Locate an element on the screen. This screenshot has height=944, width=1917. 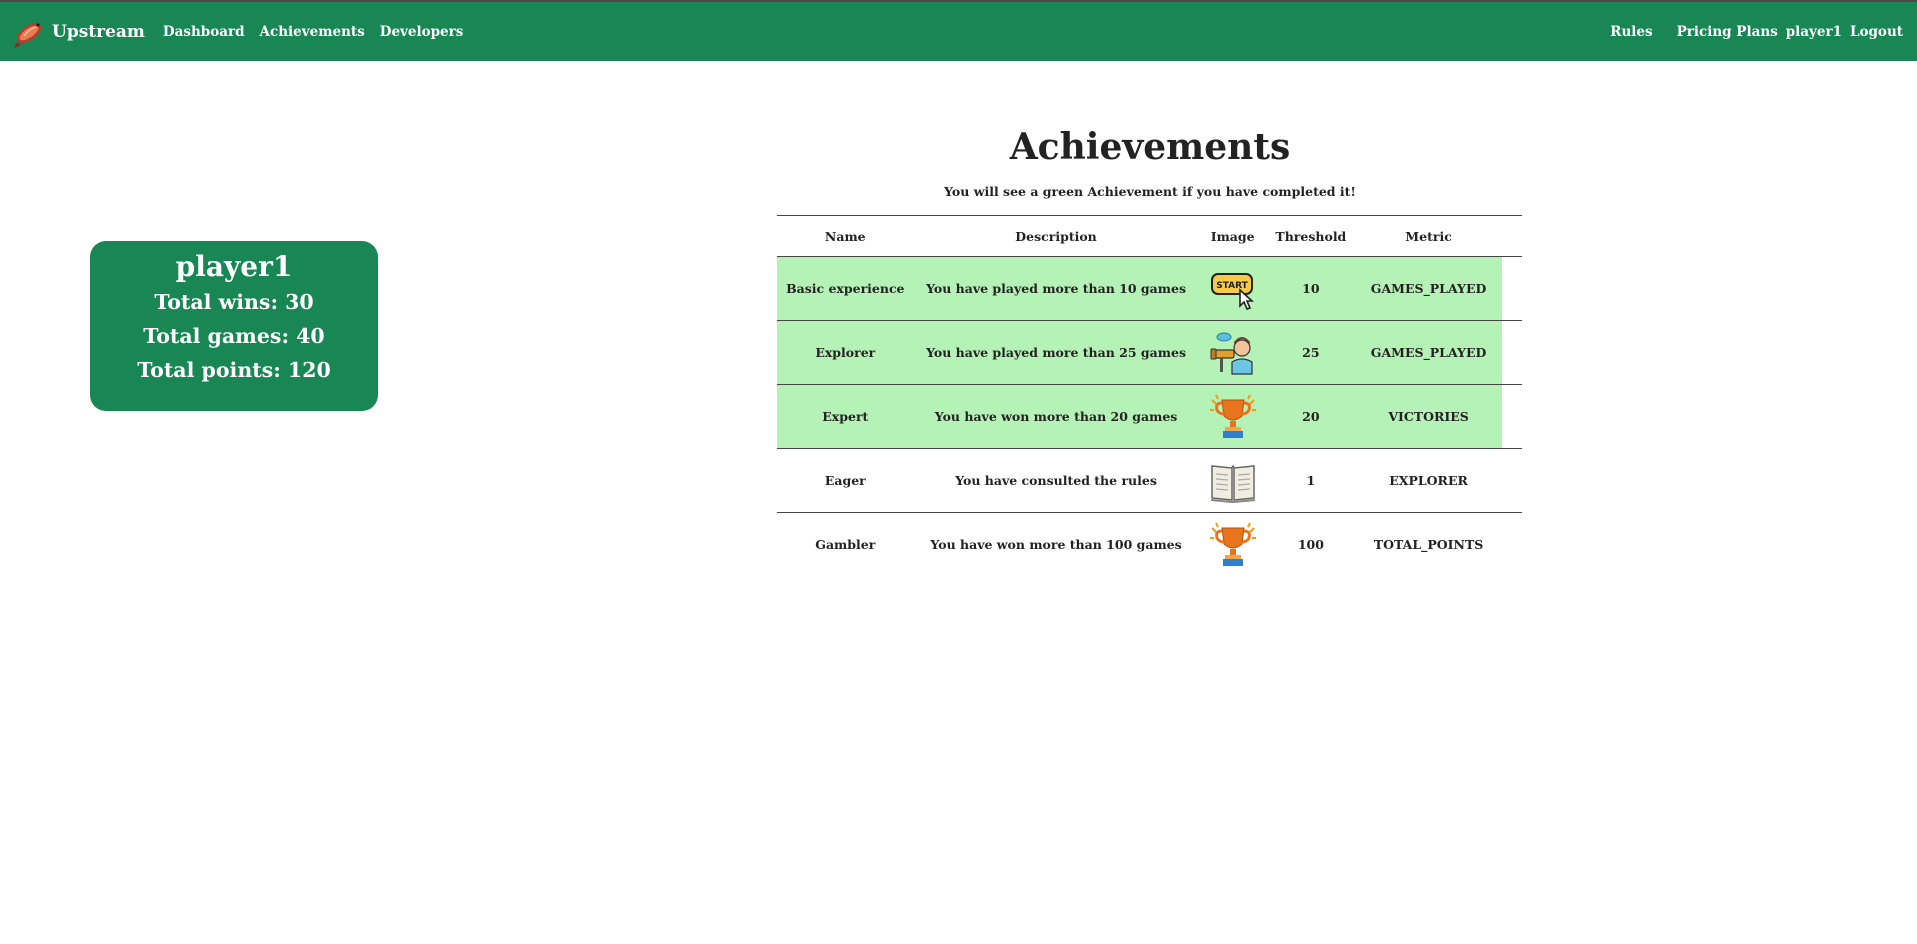
achievement-metric: VICTORIES is located at coordinates (1428, 416).